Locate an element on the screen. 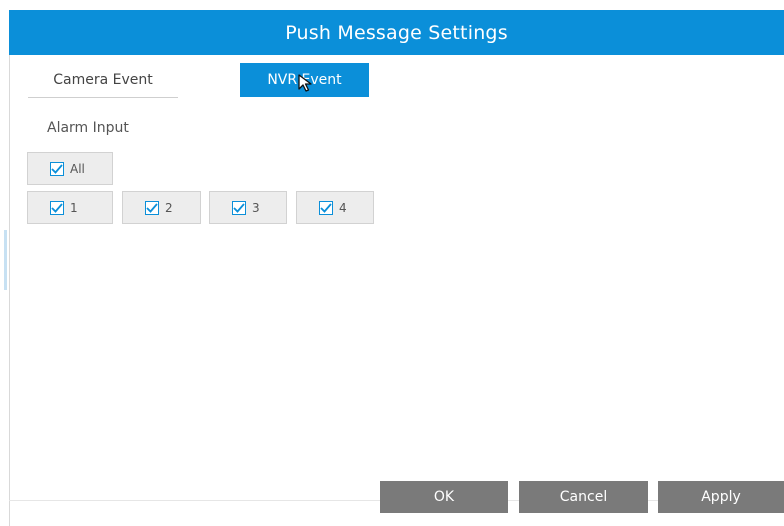  apply-button: Apply is located at coordinates (721, 497).